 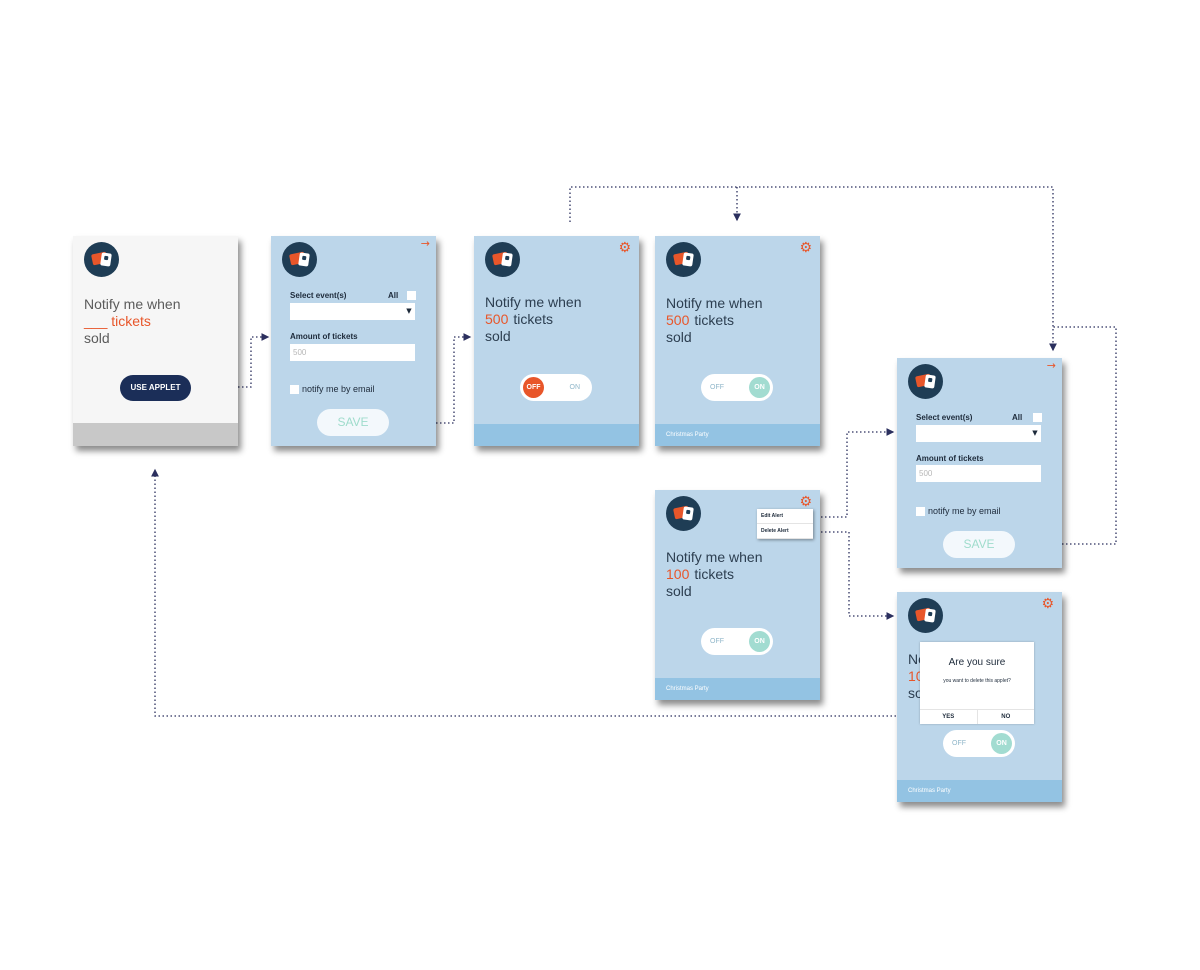 I want to click on delete-alert-menu-item: Delete Alert, so click(x=785, y=531).